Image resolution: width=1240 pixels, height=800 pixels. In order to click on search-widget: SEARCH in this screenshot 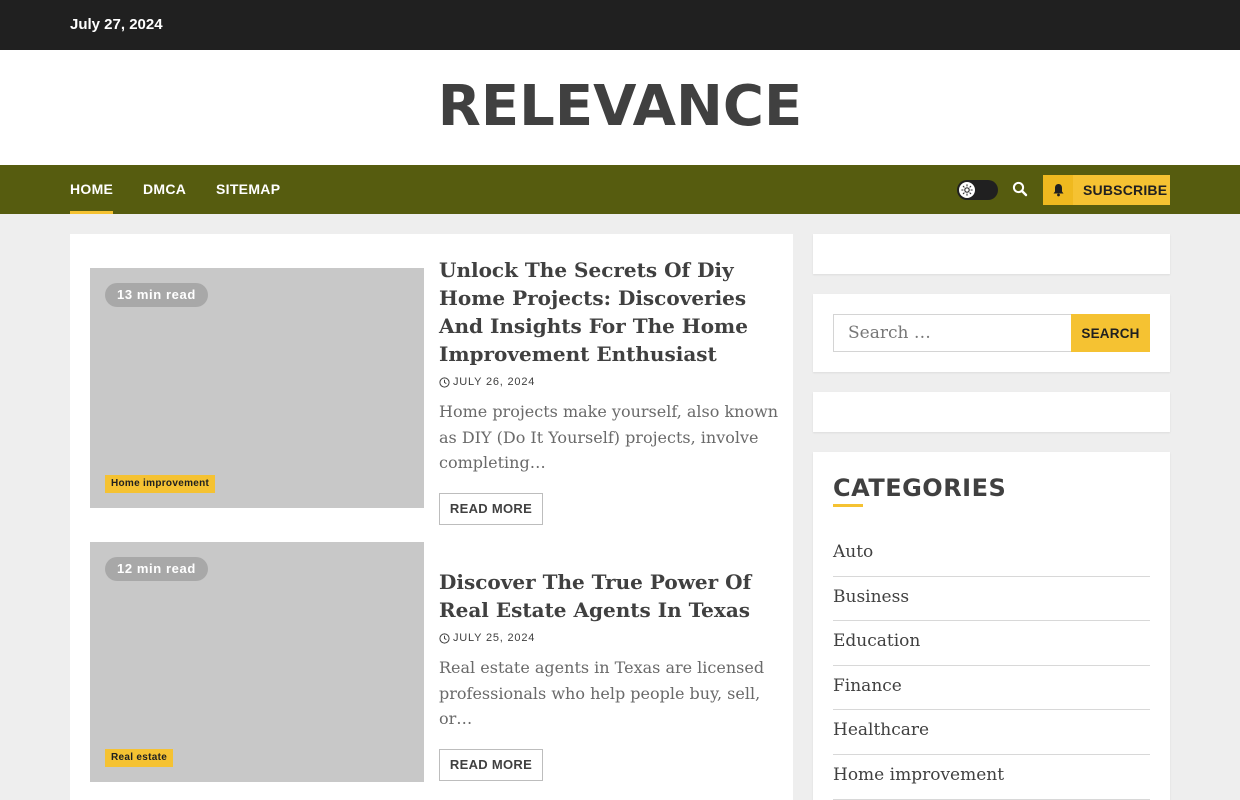, I will do `click(991, 333)`.